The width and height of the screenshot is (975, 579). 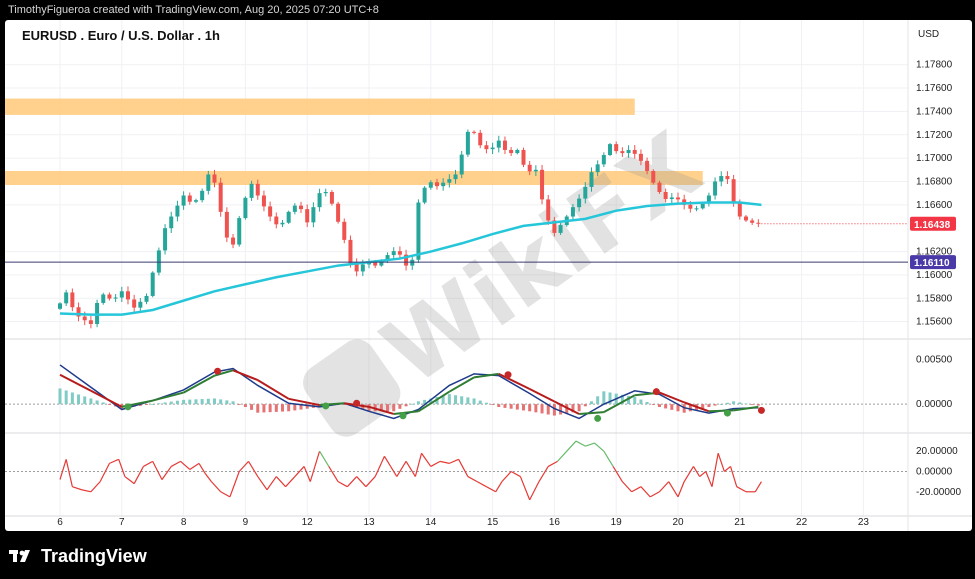 I want to click on oscillator-tick-label: 0.00000, so click(x=934, y=471).